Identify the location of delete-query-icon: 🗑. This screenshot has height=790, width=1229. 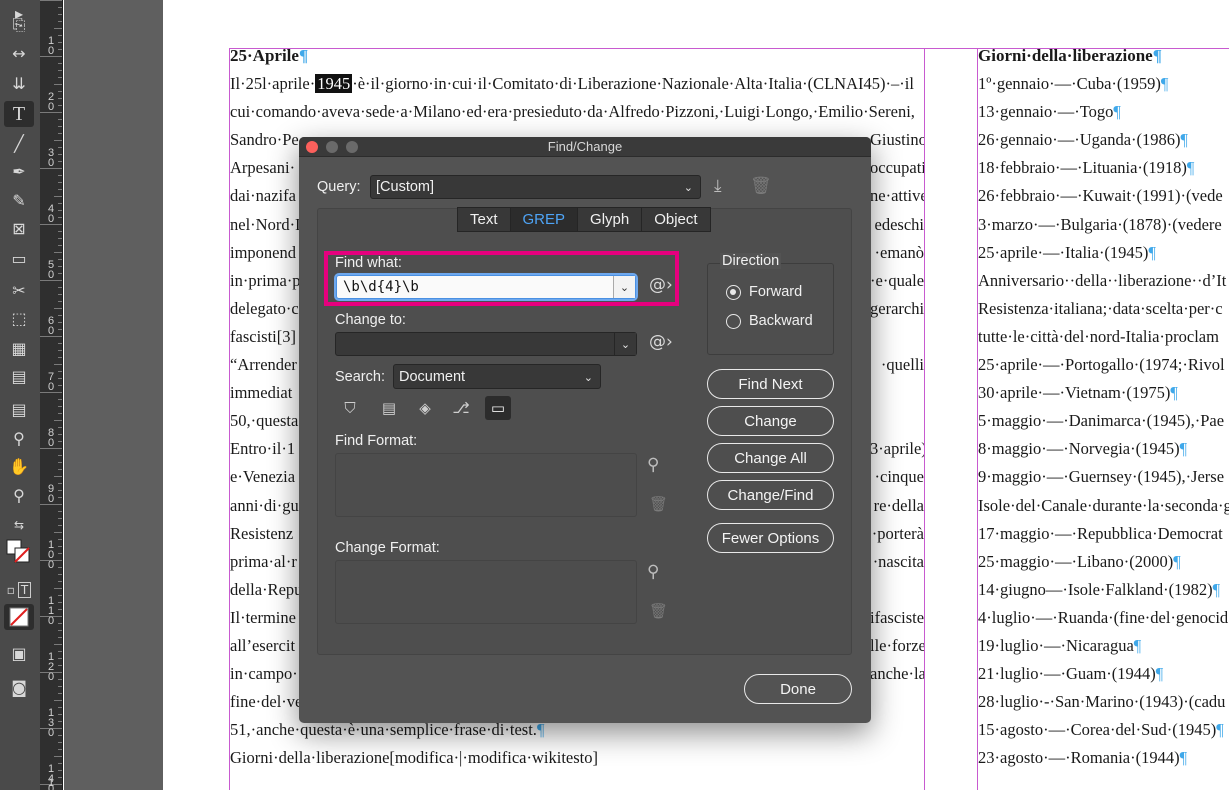
(761, 186).